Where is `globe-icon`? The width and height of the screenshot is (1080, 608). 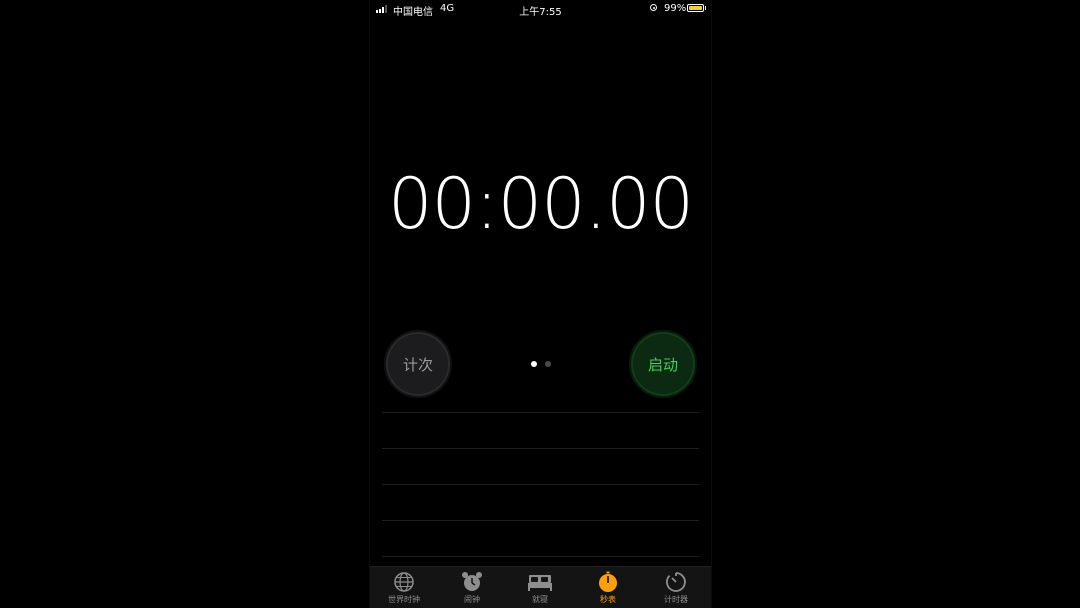 globe-icon is located at coordinates (404, 582).